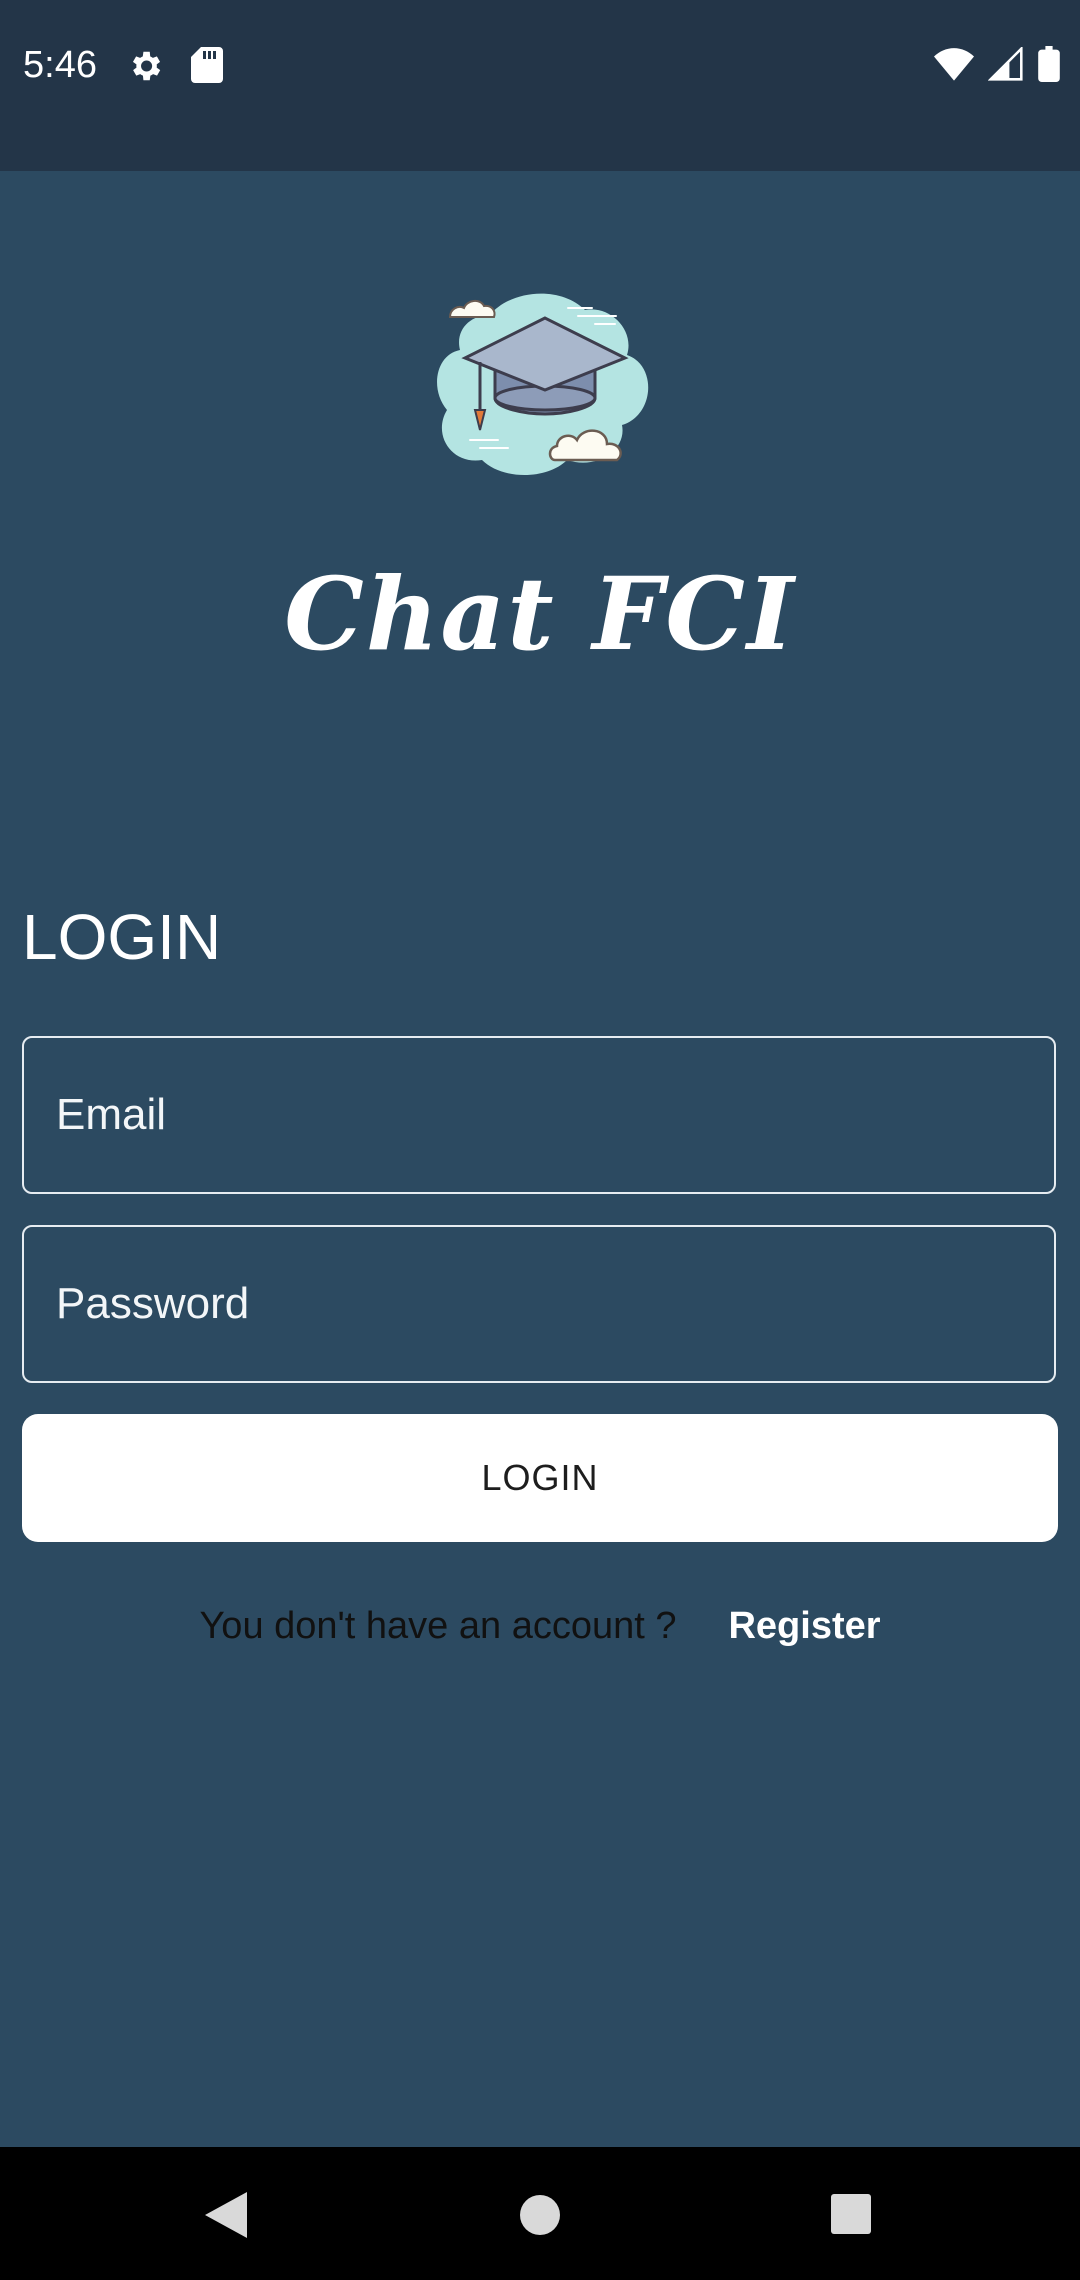  I want to click on wifi-icon, so click(954, 66).